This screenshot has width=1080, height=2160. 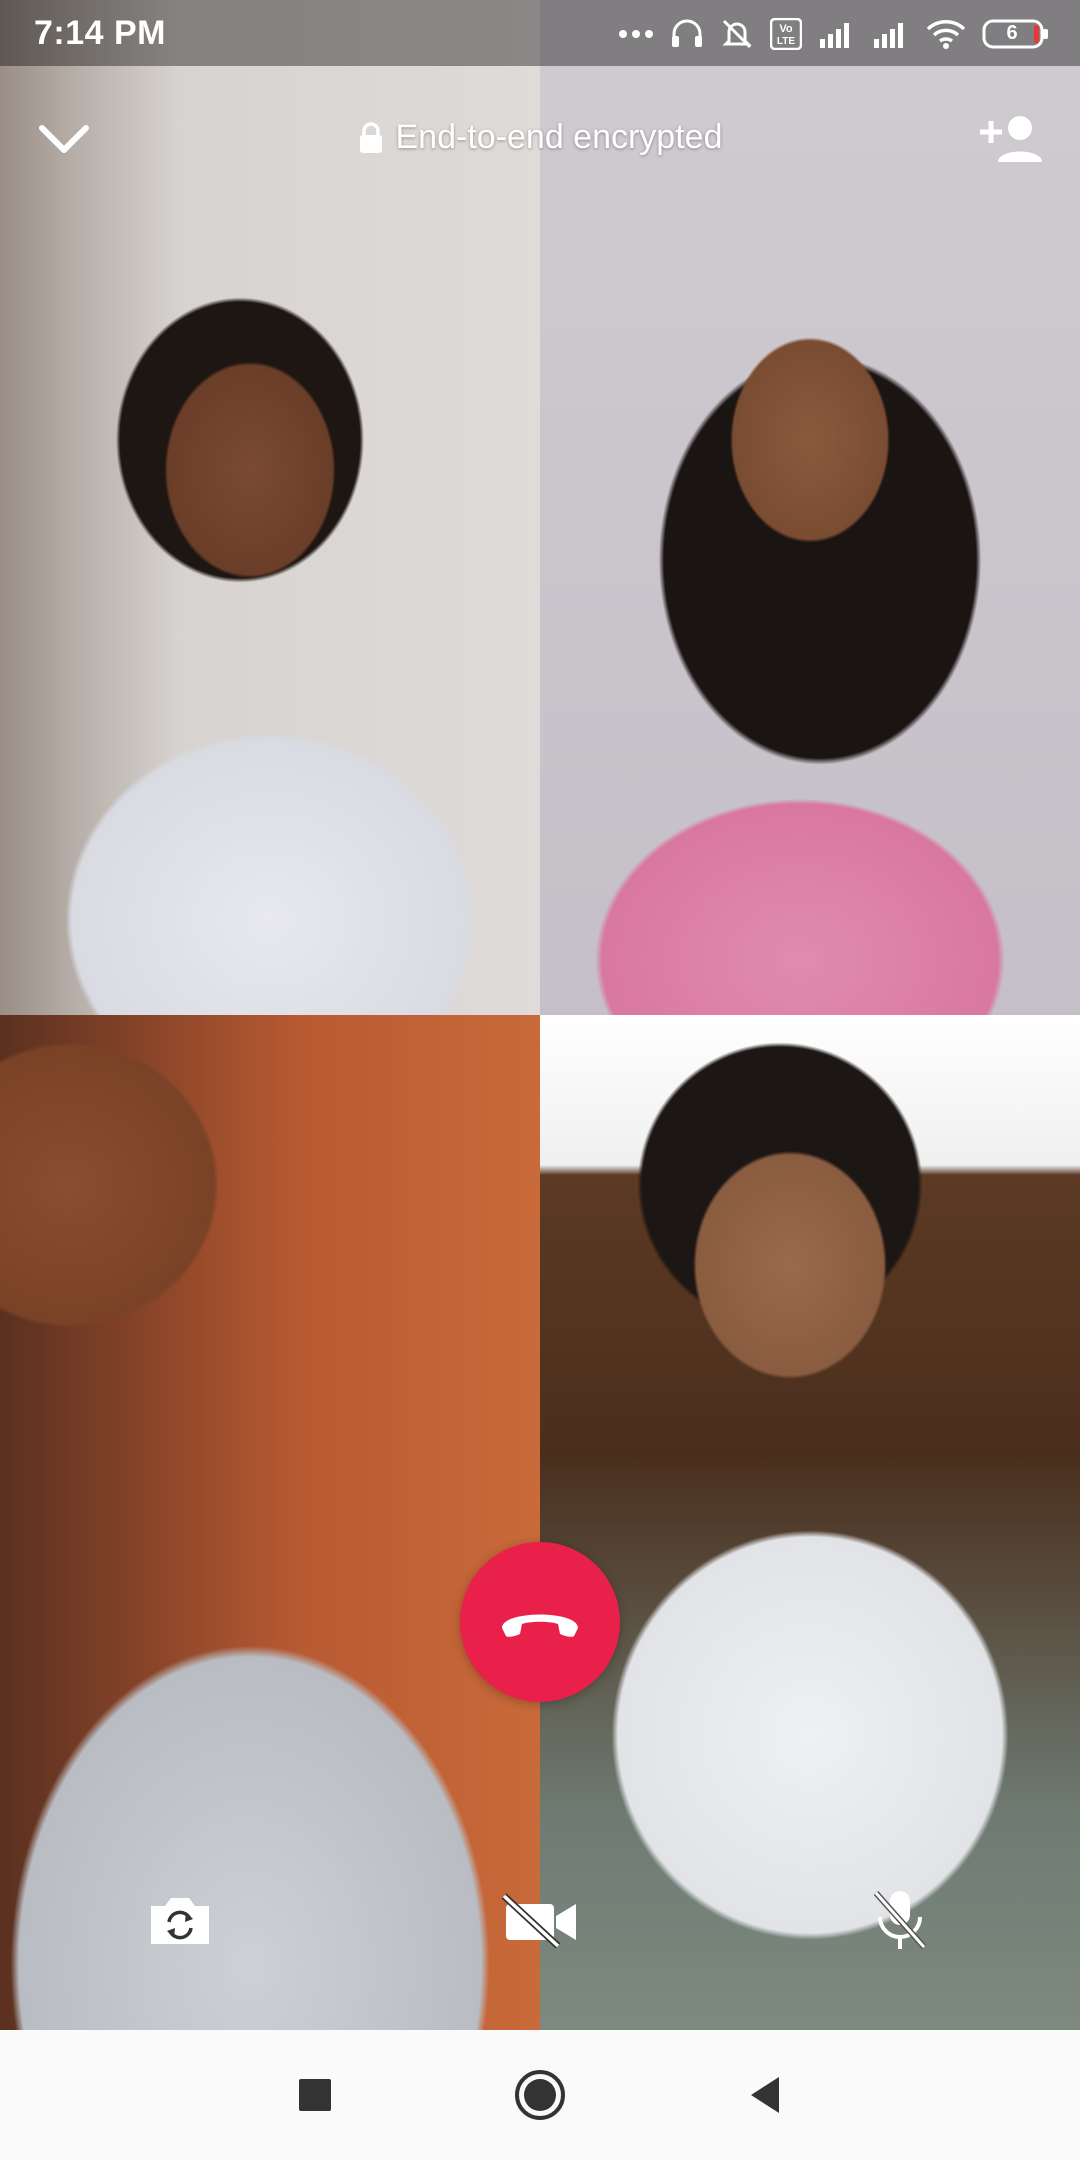 I want to click on toggle-video-button, so click(x=540, y=1920).